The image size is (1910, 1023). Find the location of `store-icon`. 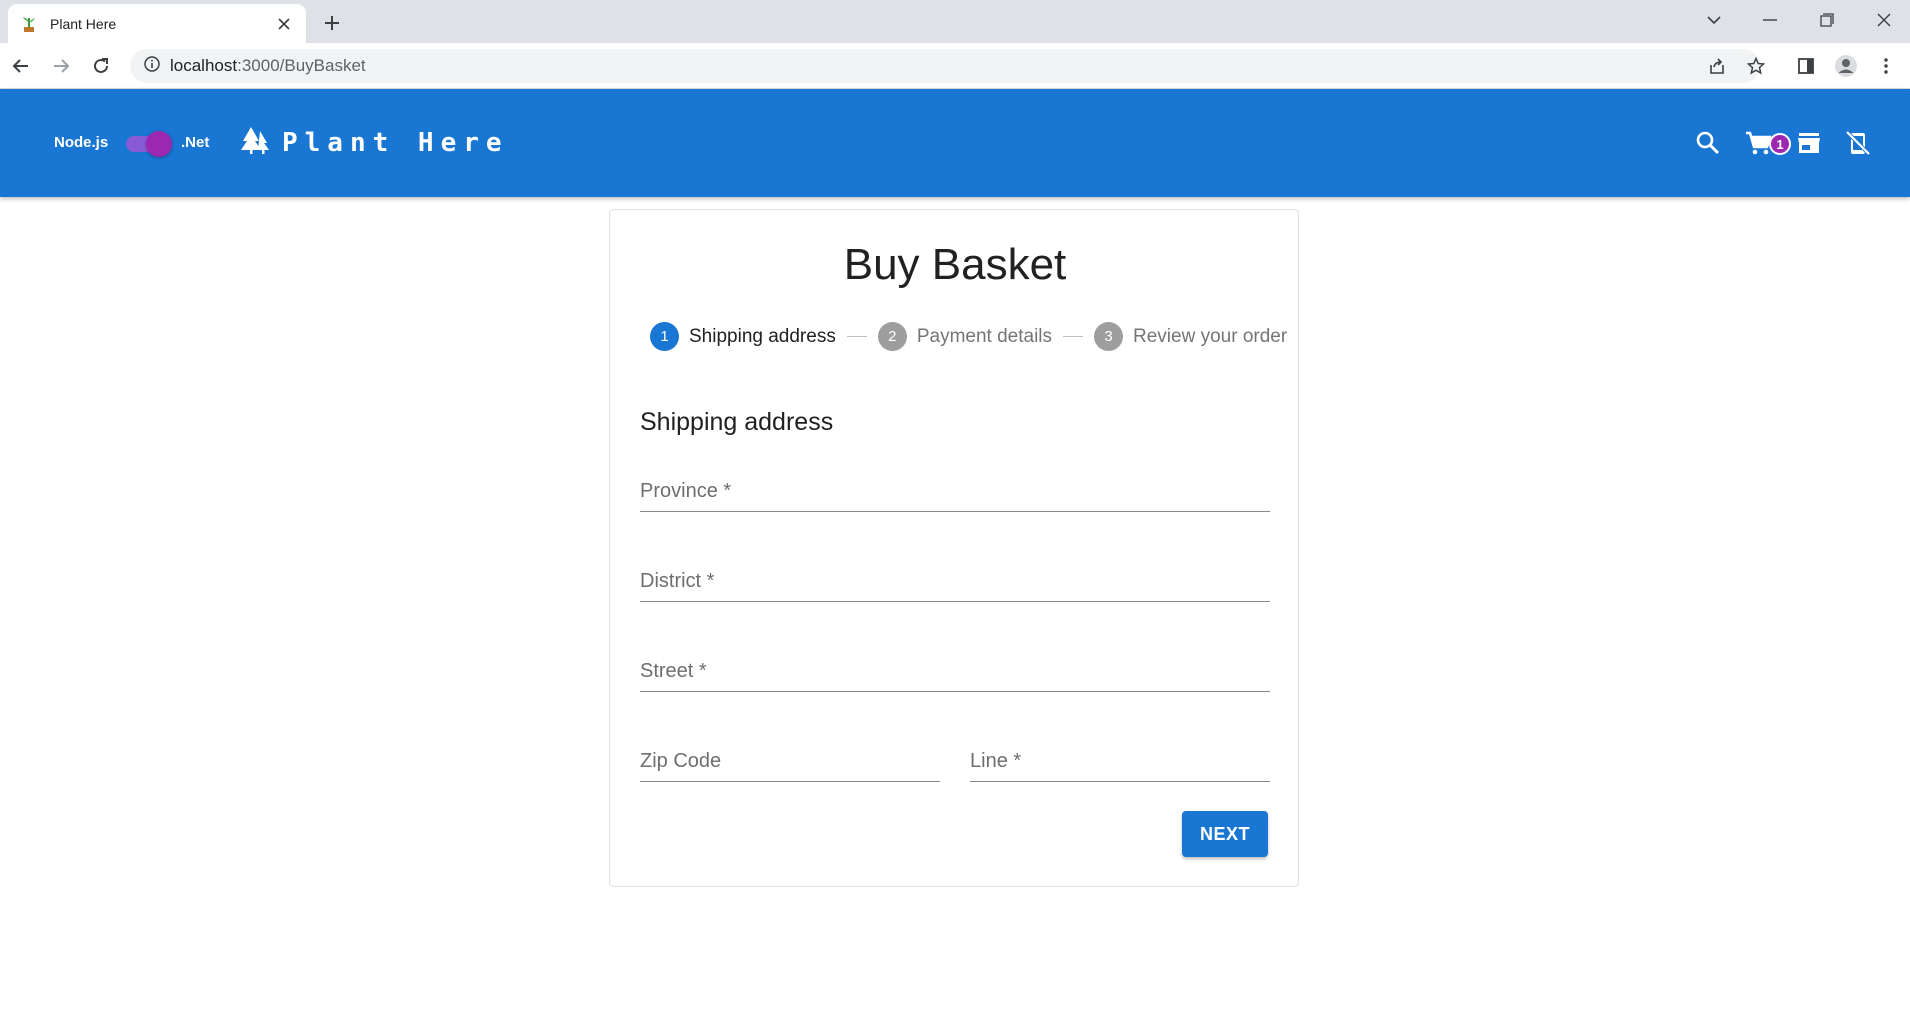

store-icon is located at coordinates (1809, 143).